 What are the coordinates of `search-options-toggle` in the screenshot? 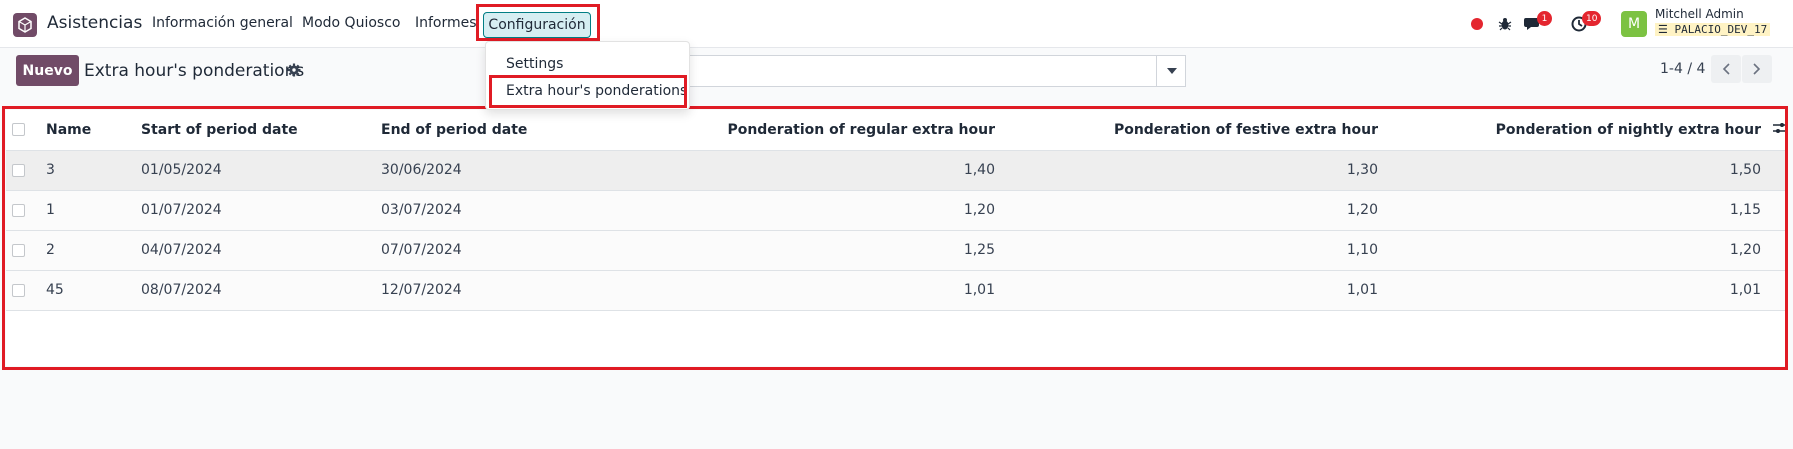 It's located at (1171, 71).